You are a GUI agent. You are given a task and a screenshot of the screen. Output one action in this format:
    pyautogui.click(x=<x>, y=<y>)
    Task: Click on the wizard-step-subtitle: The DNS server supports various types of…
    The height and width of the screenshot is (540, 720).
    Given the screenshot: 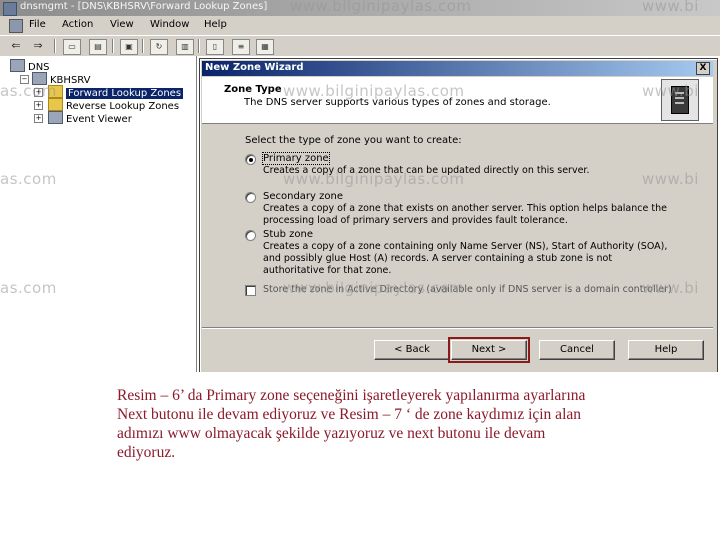 What is the action you would take?
    pyautogui.click(x=397, y=102)
    